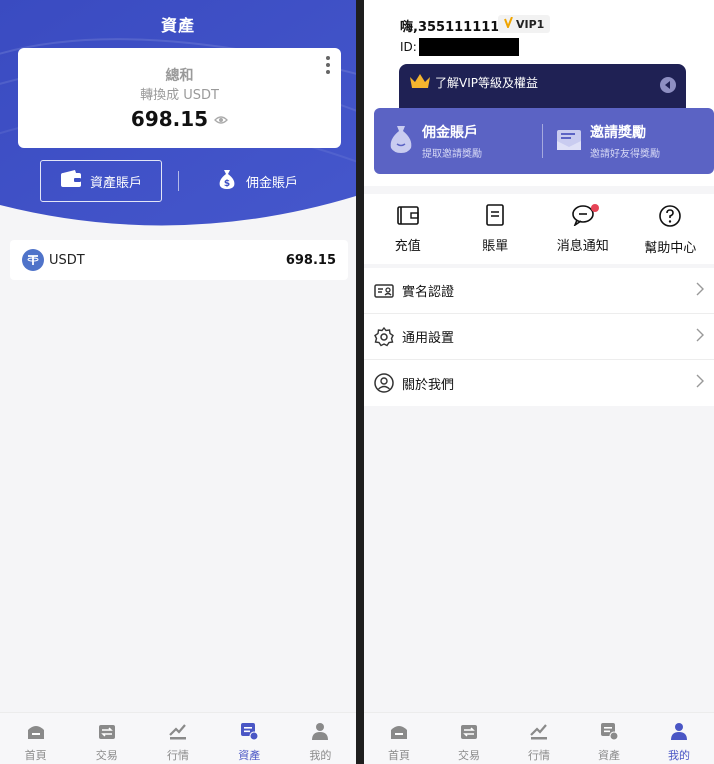  What do you see at coordinates (107, 732) in the screenshot?
I see `trade-icon` at bounding box center [107, 732].